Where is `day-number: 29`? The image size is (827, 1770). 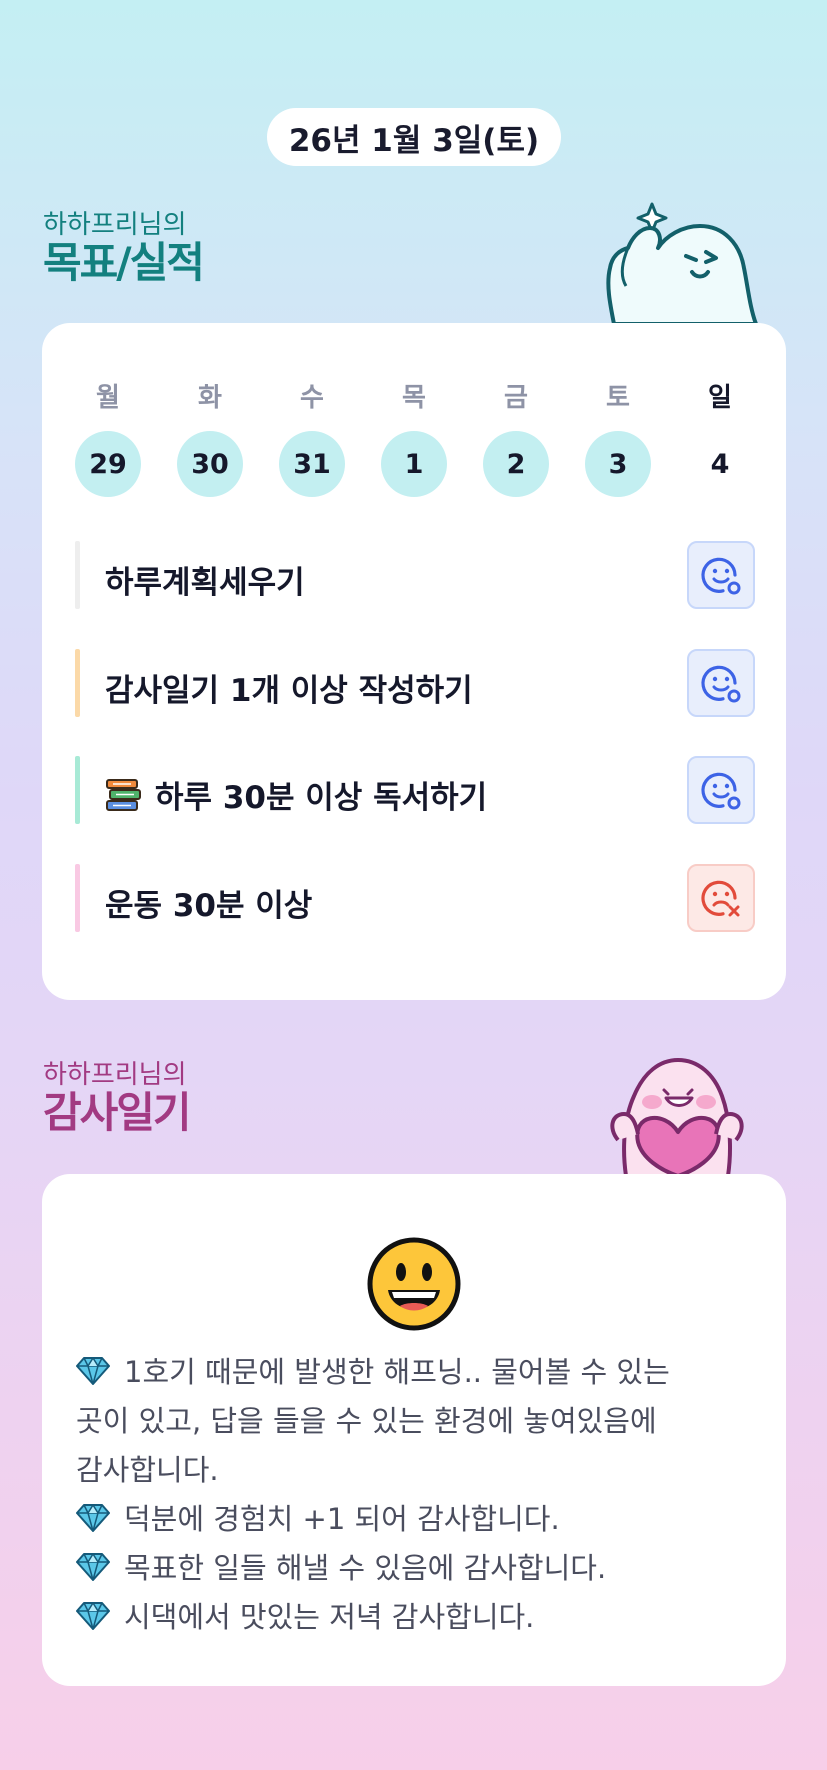 day-number: 29 is located at coordinates (108, 464).